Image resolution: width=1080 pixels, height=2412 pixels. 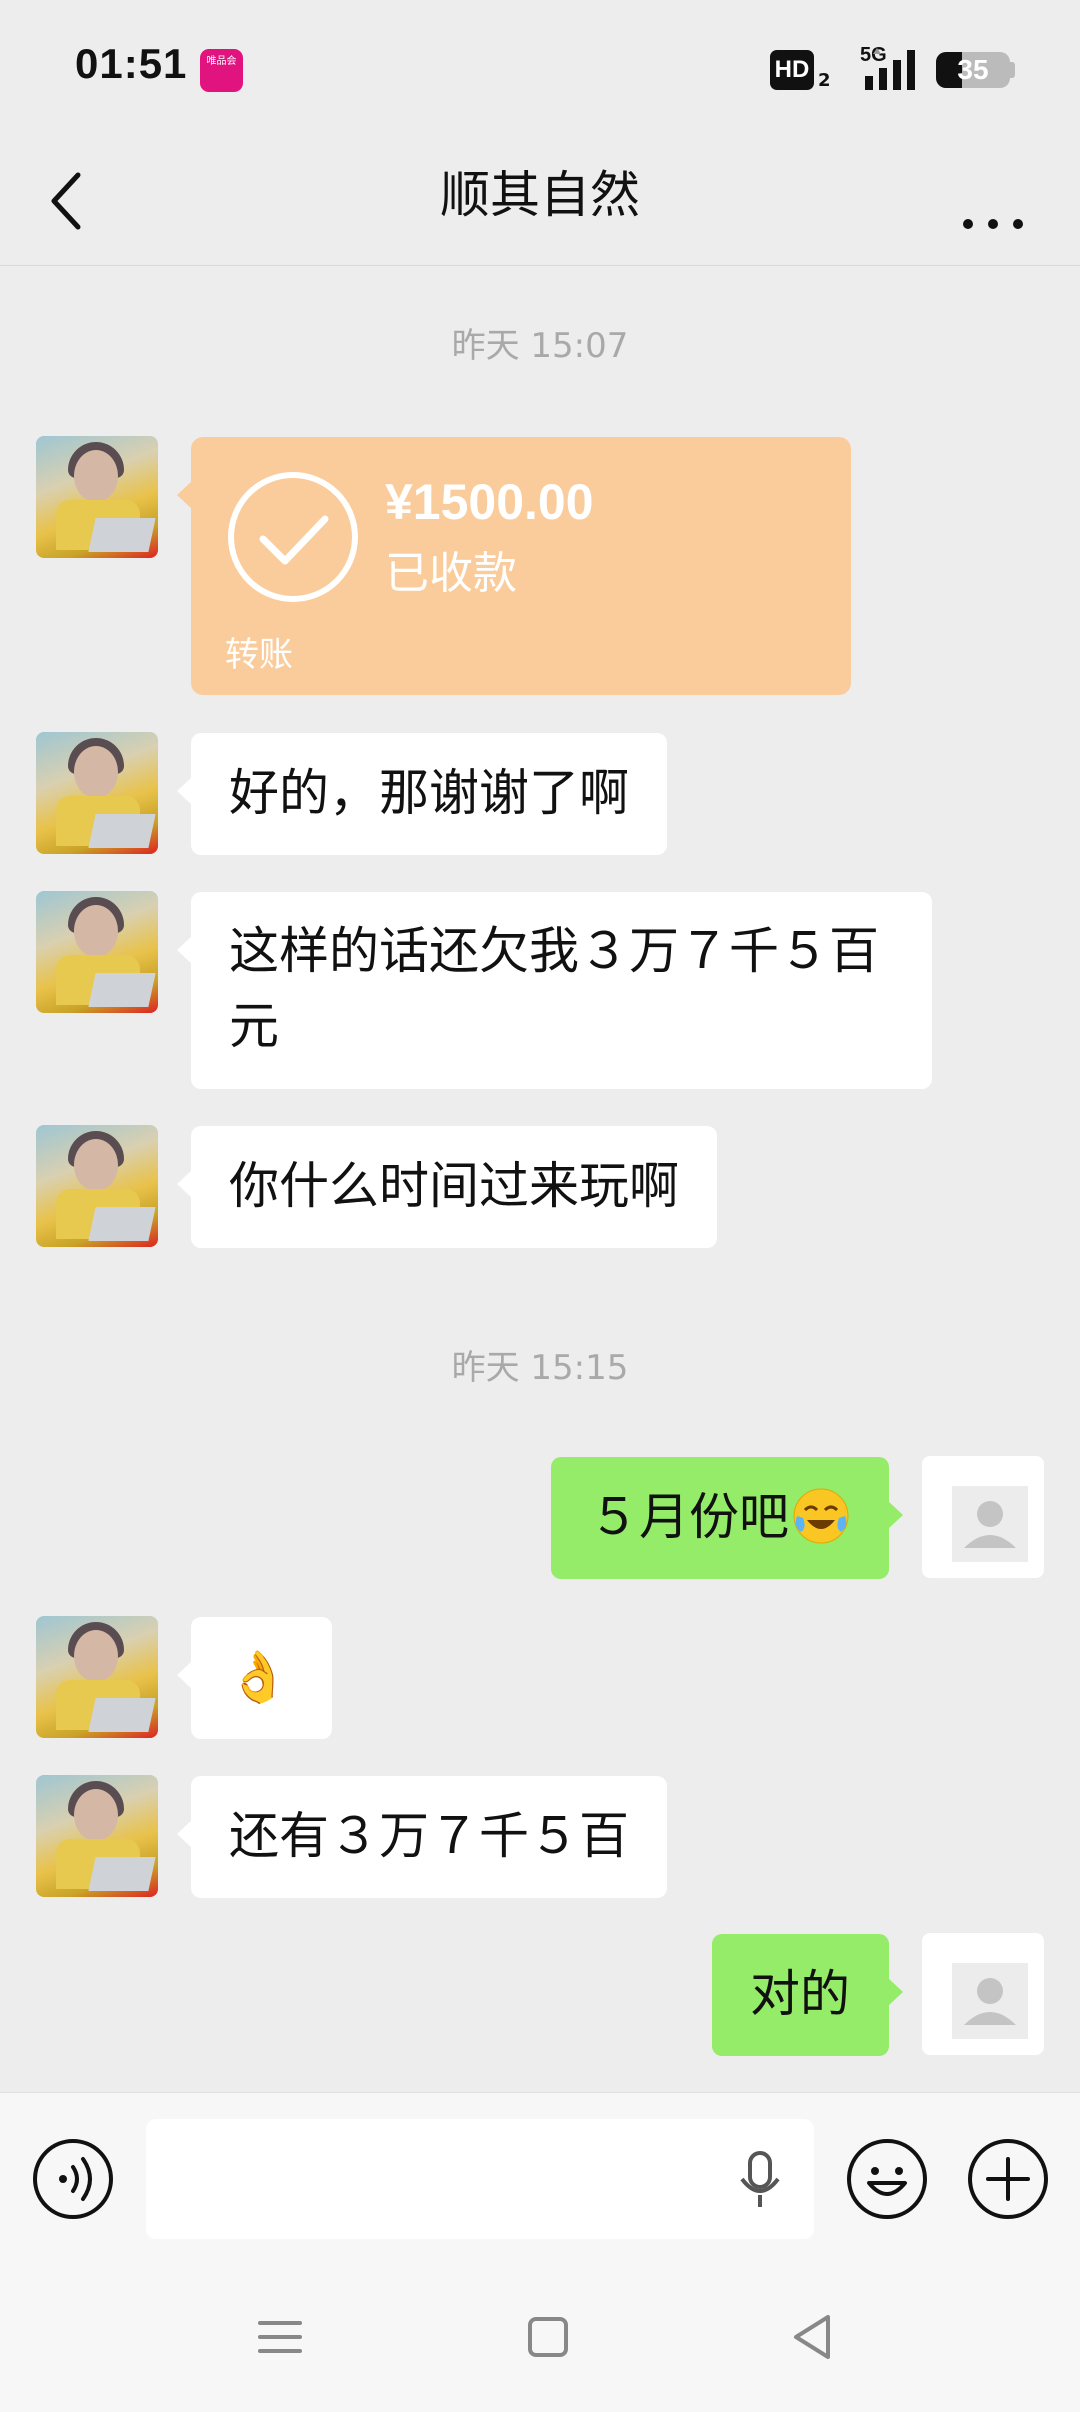 What do you see at coordinates (259, 655) in the screenshot?
I see `transfer-label: 转账` at bounding box center [259, 655].